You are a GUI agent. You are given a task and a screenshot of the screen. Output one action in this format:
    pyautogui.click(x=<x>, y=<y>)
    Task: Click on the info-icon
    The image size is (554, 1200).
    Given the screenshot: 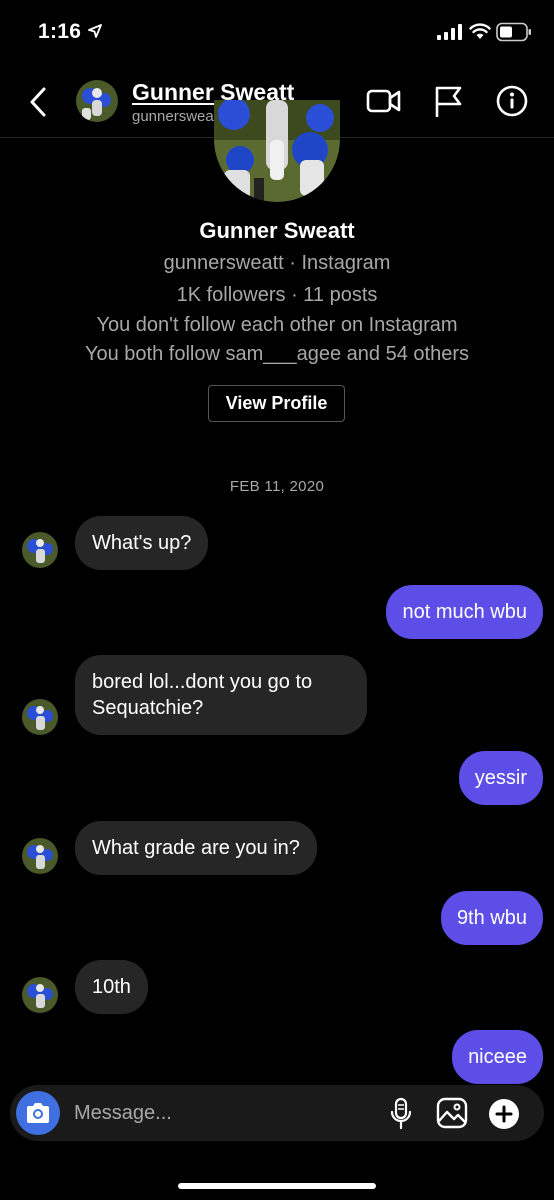 What is the action you would take?
    pyautogui.click(x=512, y=101)
    